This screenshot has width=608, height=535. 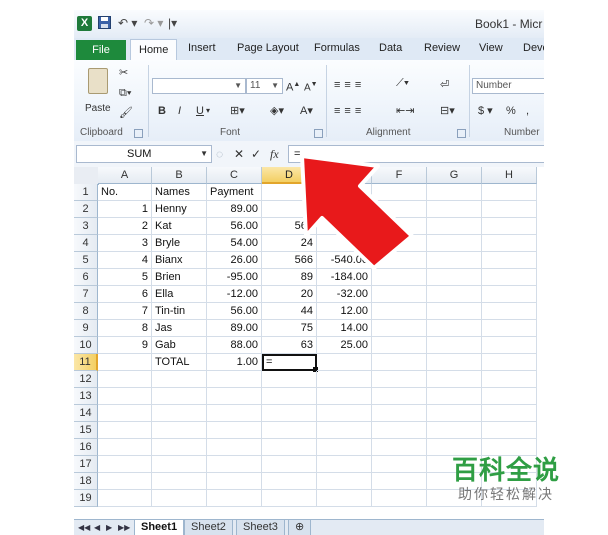 I want to click on watermark-brand: 百科全说, so click(x=506, y=470).